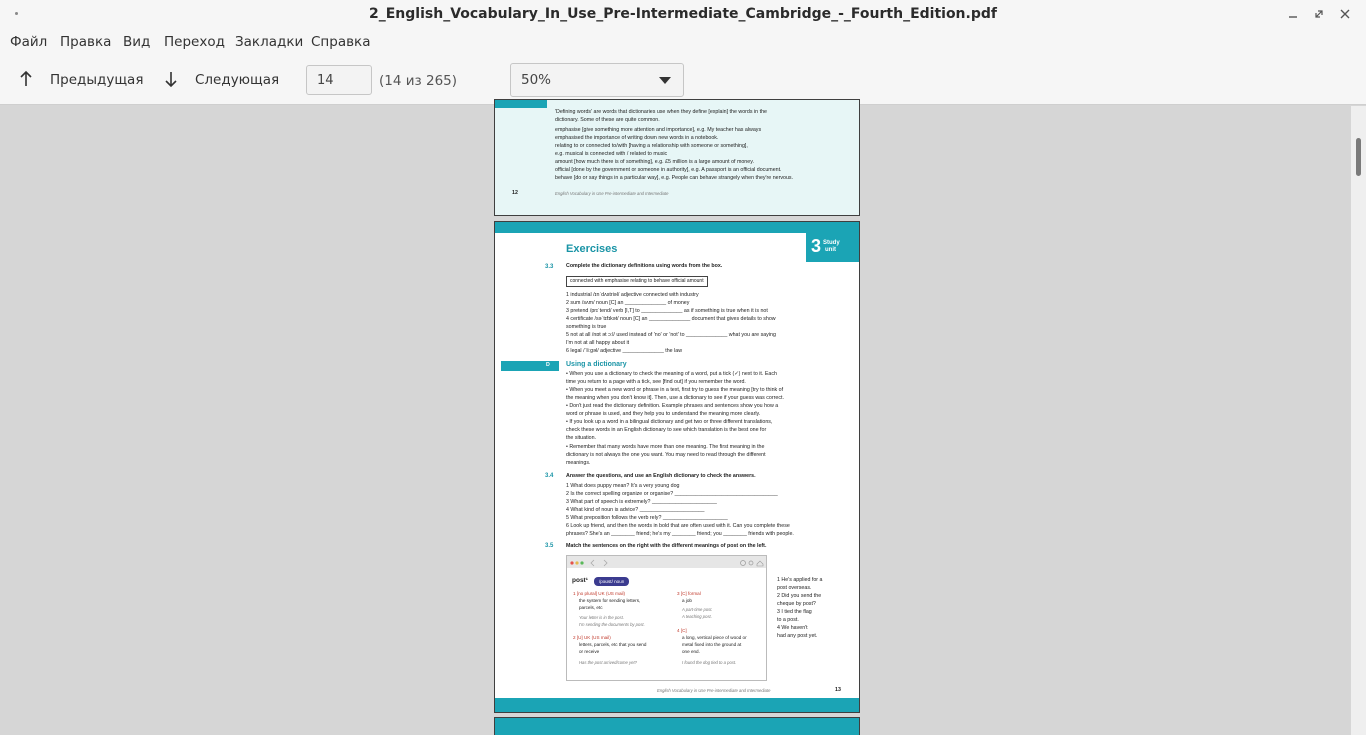 The image size is (1366, 735). I want to click on browser-bar, so click(666, 562).